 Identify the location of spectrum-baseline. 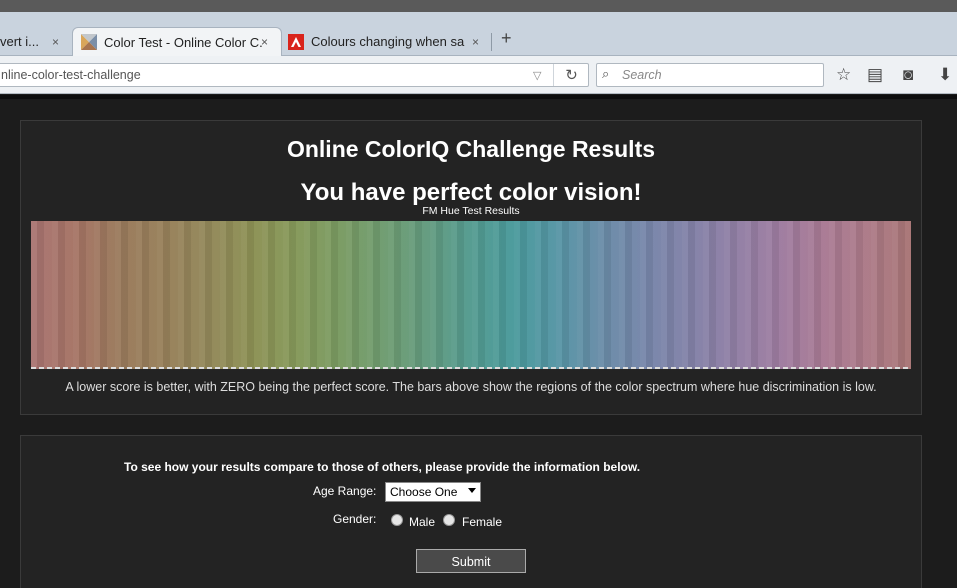
(471, 368).